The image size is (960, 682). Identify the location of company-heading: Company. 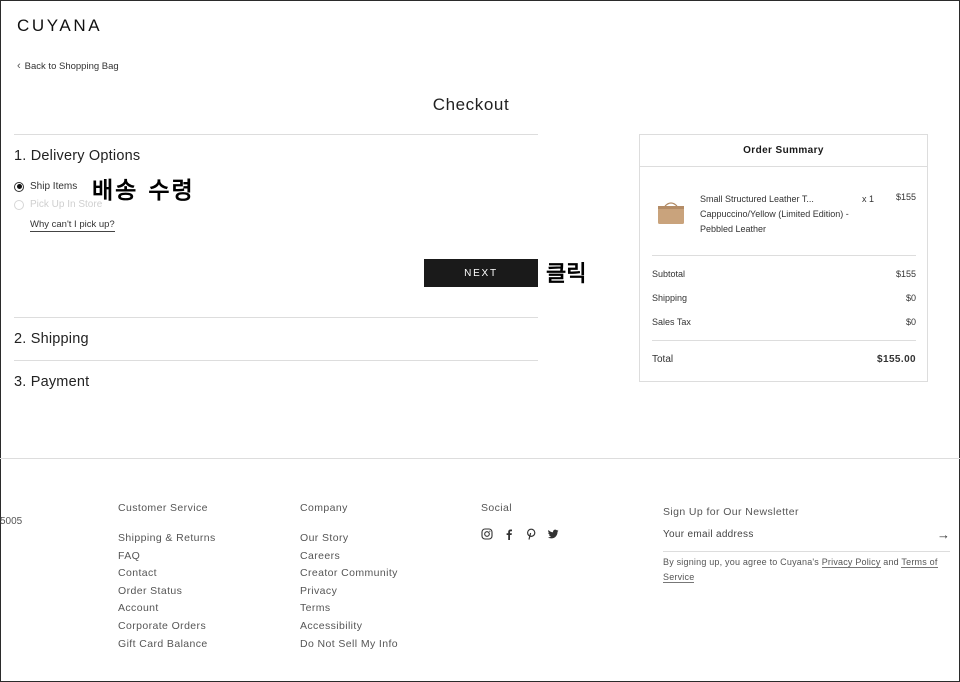
(324, 508).